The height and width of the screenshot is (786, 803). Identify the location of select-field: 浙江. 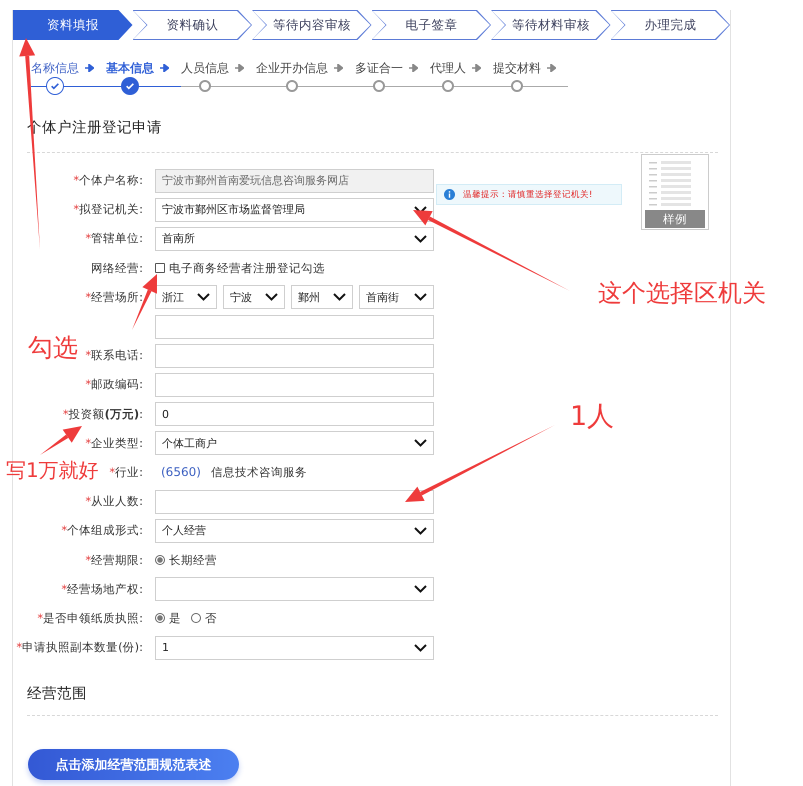
(186, 297).